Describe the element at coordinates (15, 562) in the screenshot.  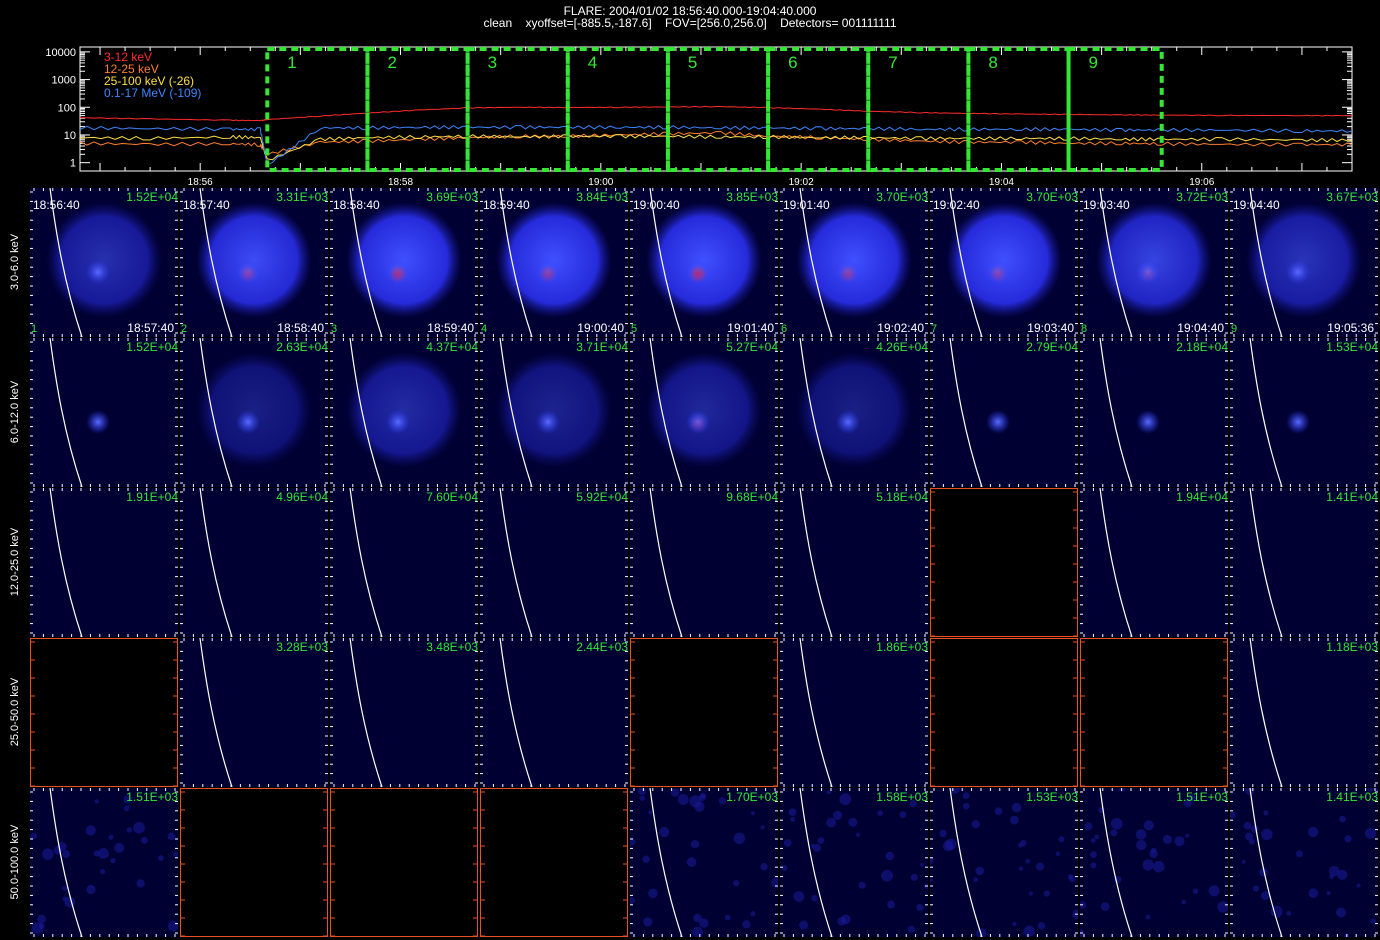
I see `energy-row-label: 12.0-25.0 keV` at that location.